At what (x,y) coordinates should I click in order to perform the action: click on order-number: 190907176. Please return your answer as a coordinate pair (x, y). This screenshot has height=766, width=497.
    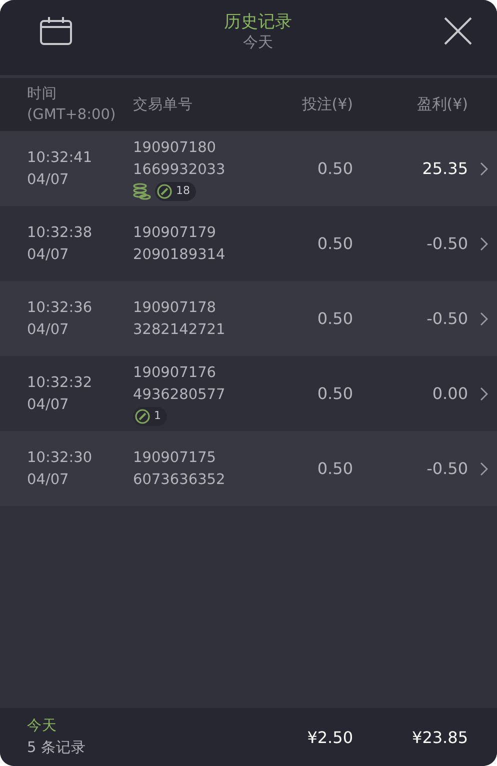
    Looking at the image, I should click on (175, 373).